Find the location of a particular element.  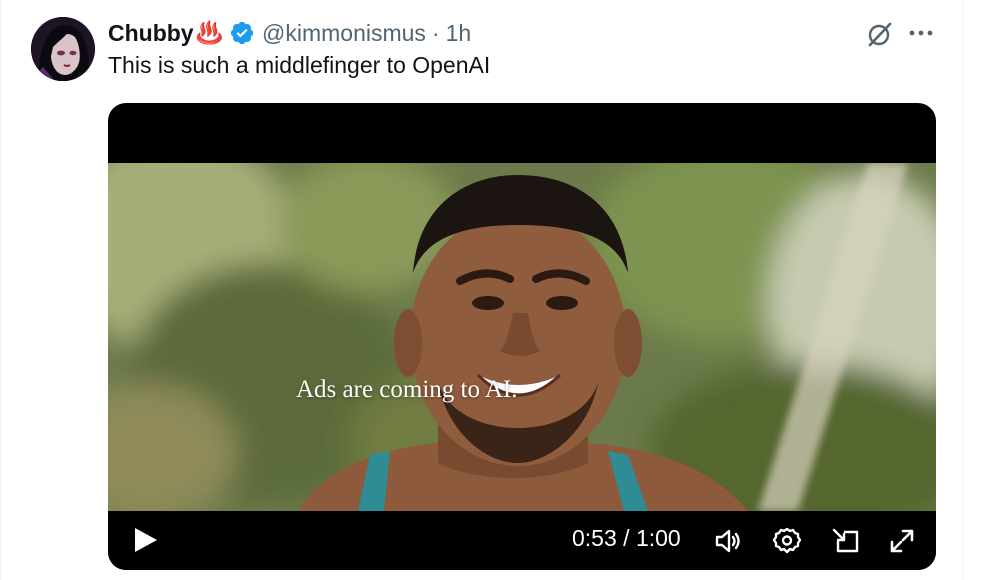

video-time: 0:53 / 1:00 is located at coordinates (626, 538).